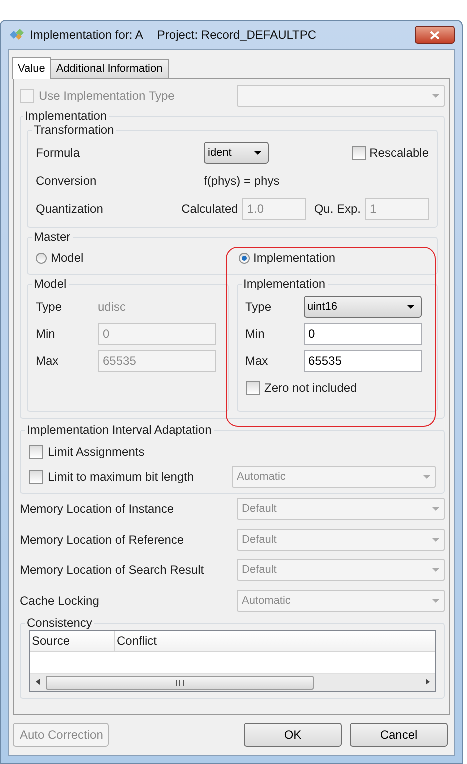  Describe the element at coordinates (67, 258) in the screenshot. I see `radio-label: Model` at that location.